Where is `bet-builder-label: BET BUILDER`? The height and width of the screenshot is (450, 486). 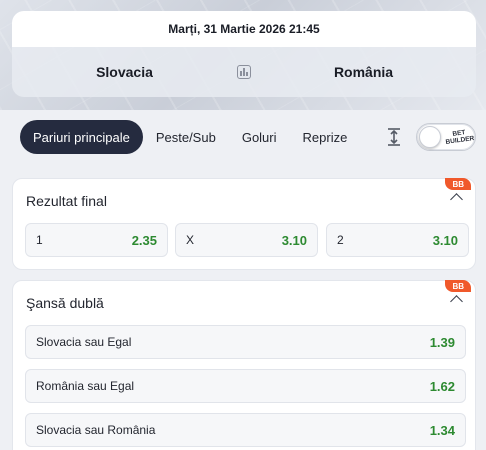
bet-builder-label: BET BUILDER is located at coordinates (460, 137).